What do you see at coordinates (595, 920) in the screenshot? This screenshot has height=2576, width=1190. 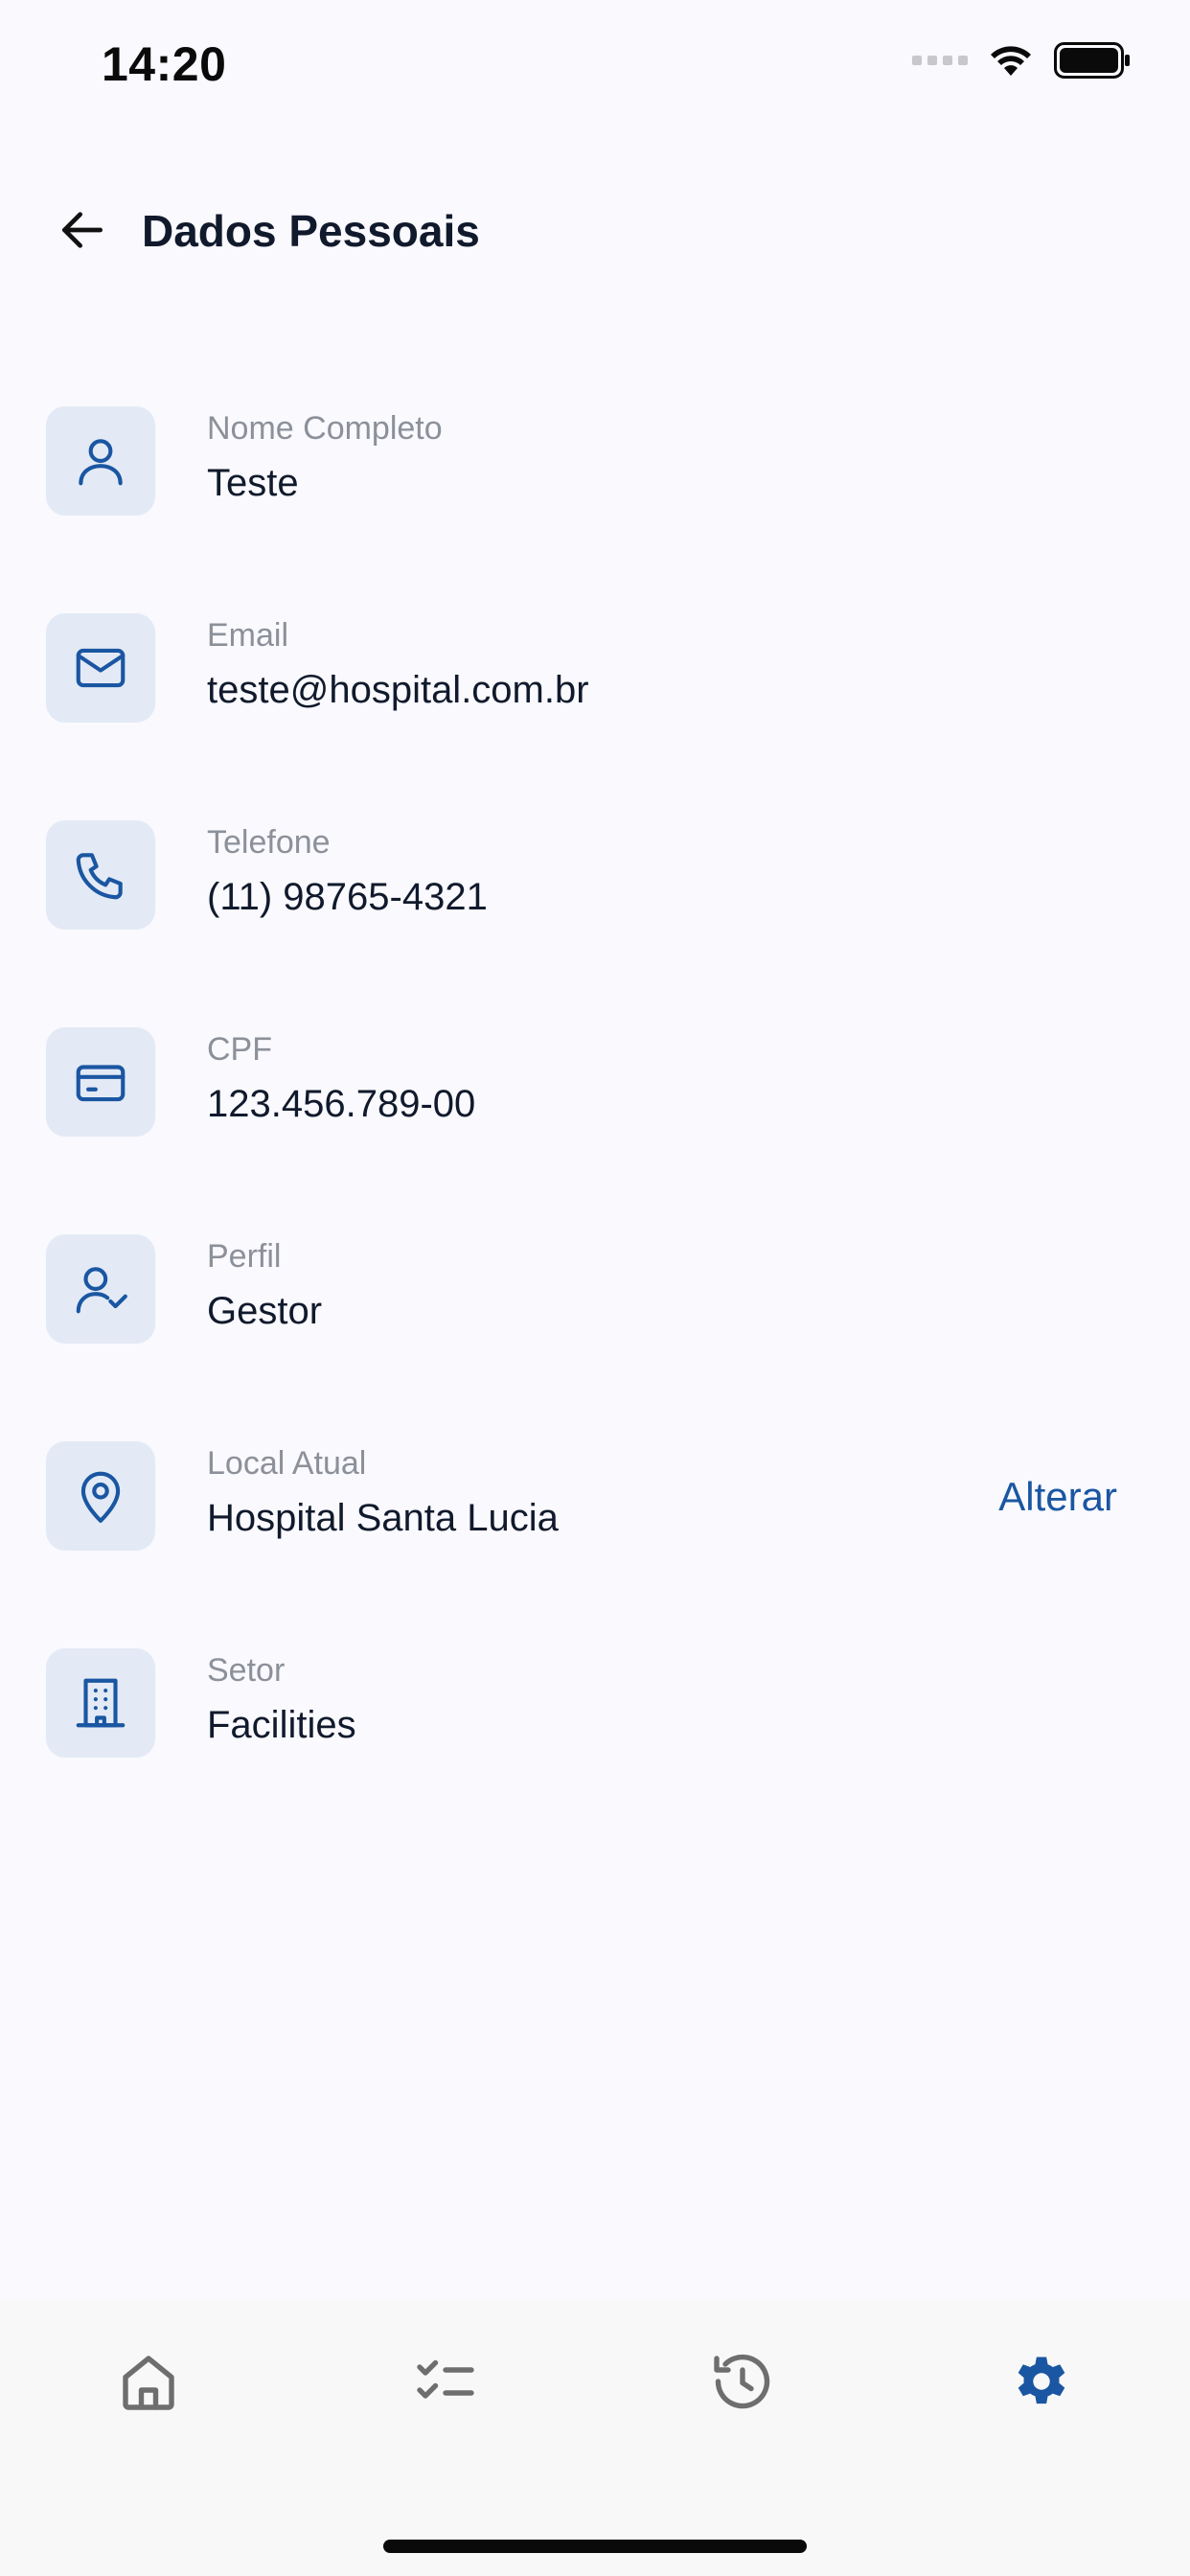 I see `field-row-phone: Telefone (11) 98765-4321` at bounding box center [595, 920].